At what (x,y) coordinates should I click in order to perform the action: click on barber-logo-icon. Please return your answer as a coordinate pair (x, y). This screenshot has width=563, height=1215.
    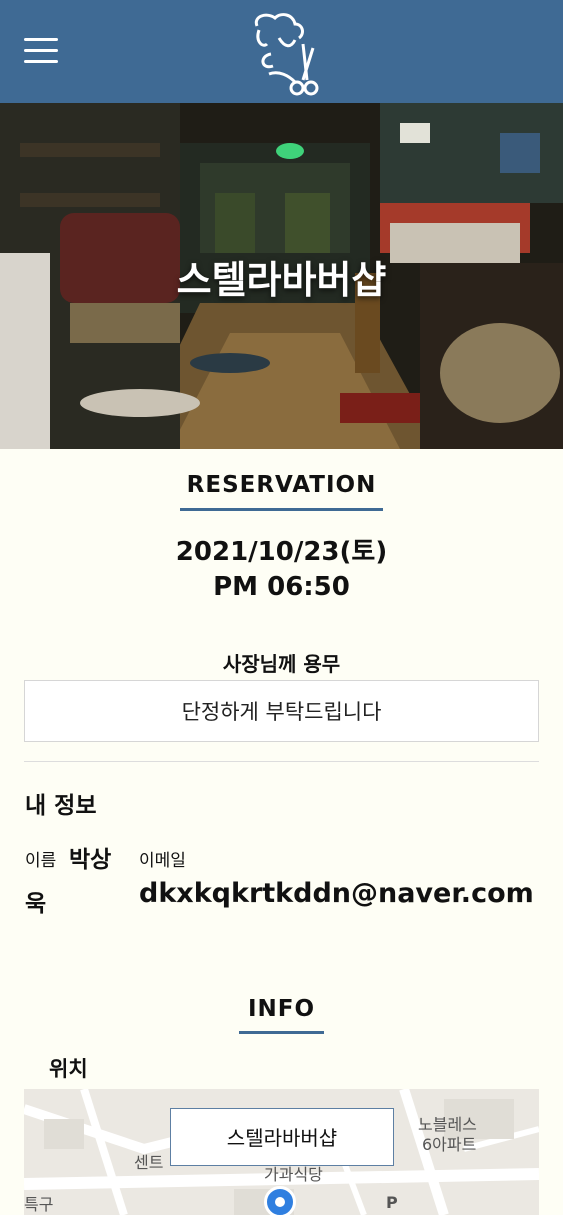
    Looking at the image, I should click on (283, 53).